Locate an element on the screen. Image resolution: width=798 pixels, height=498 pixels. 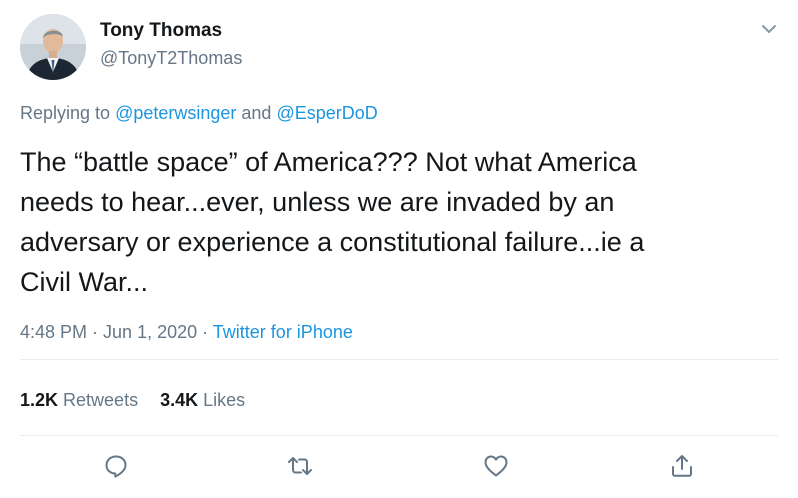
avatar is located at coordinates (53, 47).